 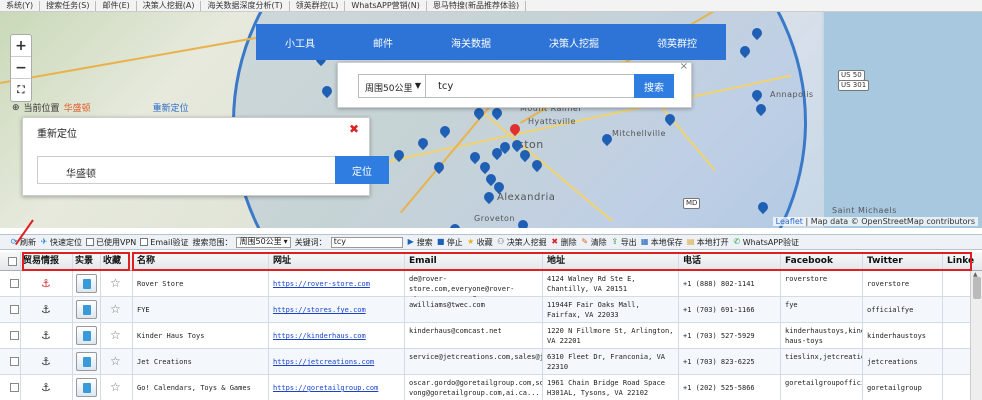 I want to click on menu-item: 海关数据深度分析(T), so click(x=245, y=5).